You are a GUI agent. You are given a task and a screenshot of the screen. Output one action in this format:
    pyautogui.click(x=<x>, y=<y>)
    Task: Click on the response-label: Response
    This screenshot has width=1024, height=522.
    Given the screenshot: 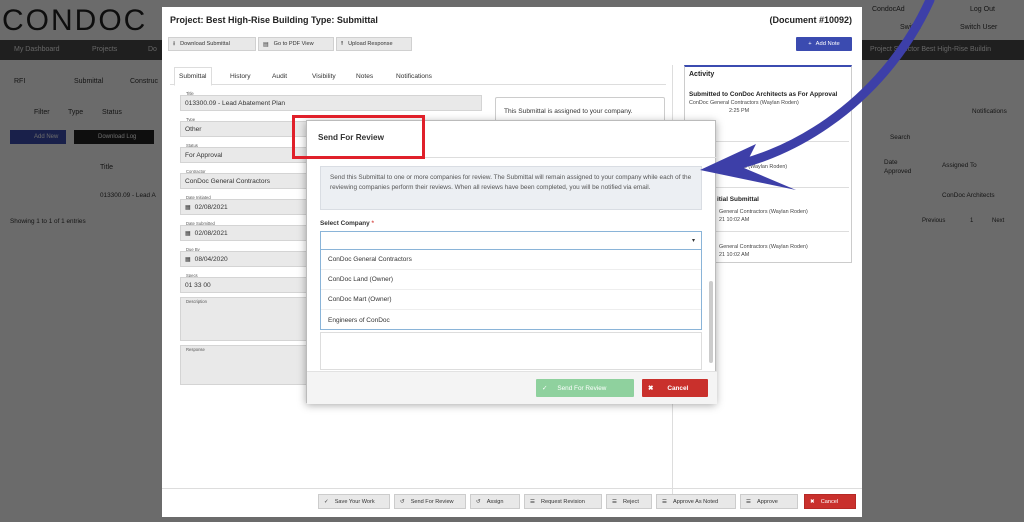 What is the action you would take?
    pyautogui.click(x=195, y=349)
    